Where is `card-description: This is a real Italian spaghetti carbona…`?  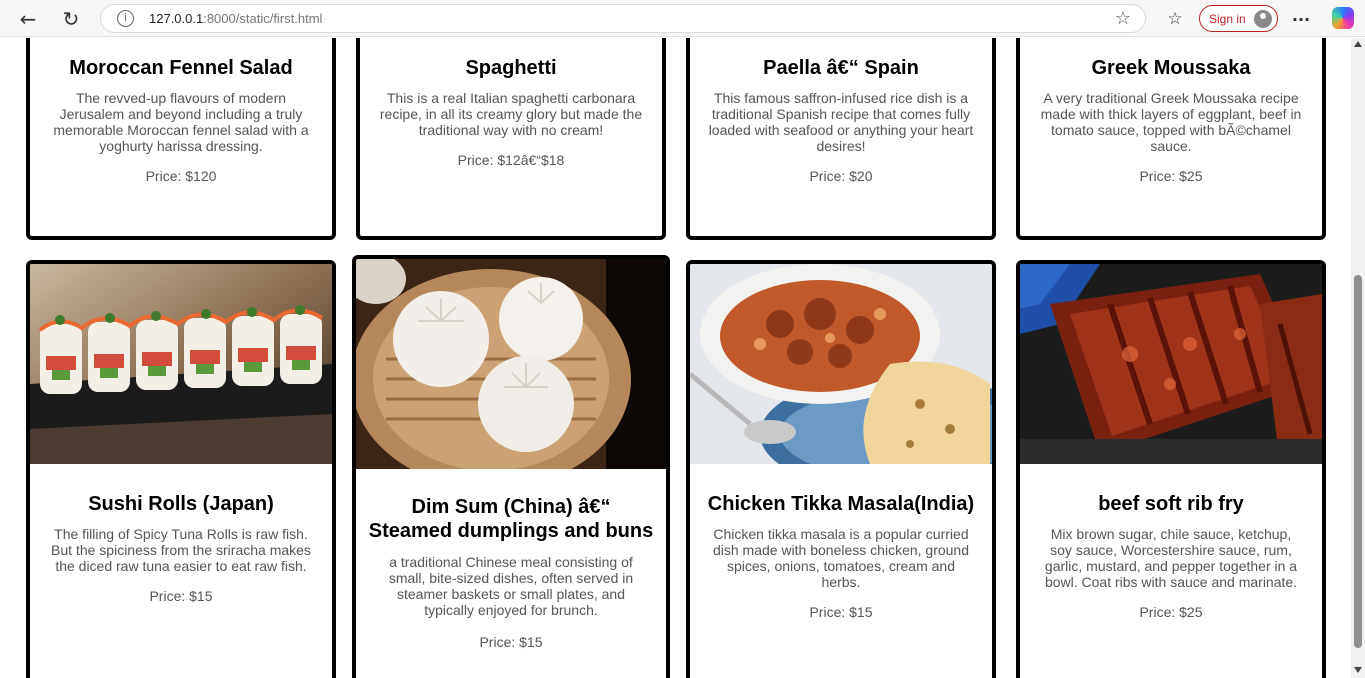 card-description: This is a real Italian spaghetti carbona… is located at coordinates (511, 114).